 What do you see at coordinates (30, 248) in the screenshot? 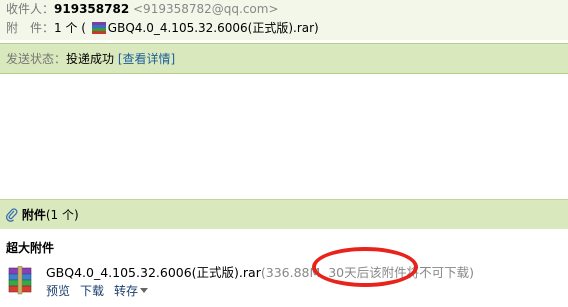
I see `super-attachment-title: 超大附件` at bounding box center [30, 248].